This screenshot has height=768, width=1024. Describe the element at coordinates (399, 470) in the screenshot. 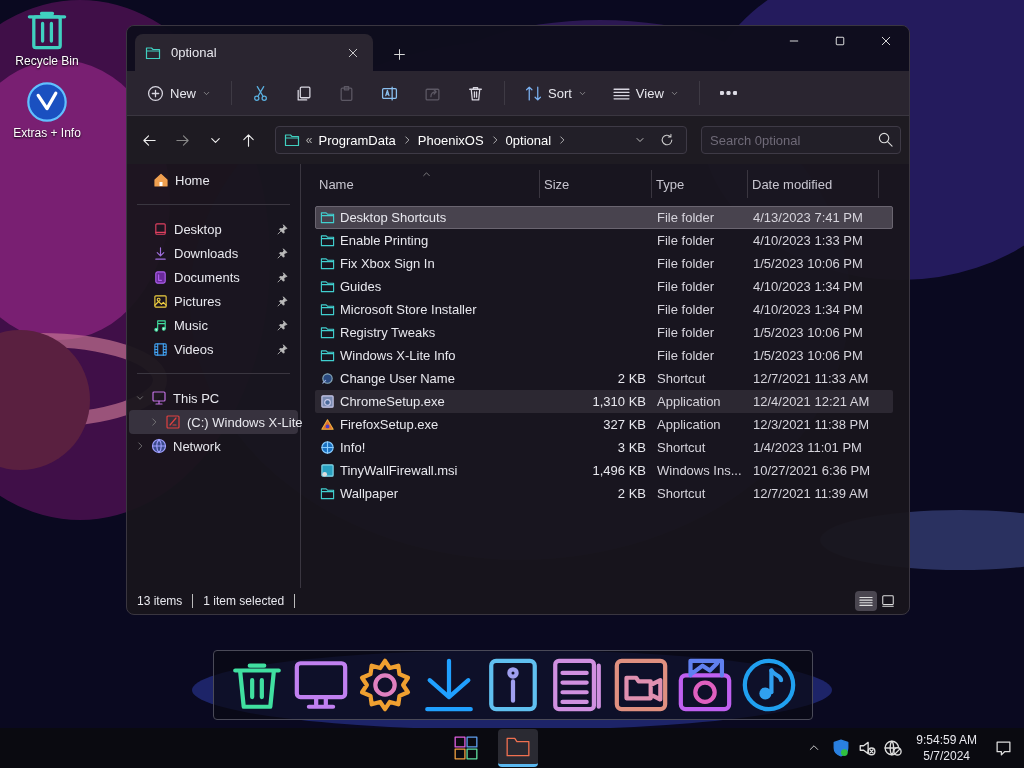

I see `file-name: TinyWallFirewall.msi` at that location.